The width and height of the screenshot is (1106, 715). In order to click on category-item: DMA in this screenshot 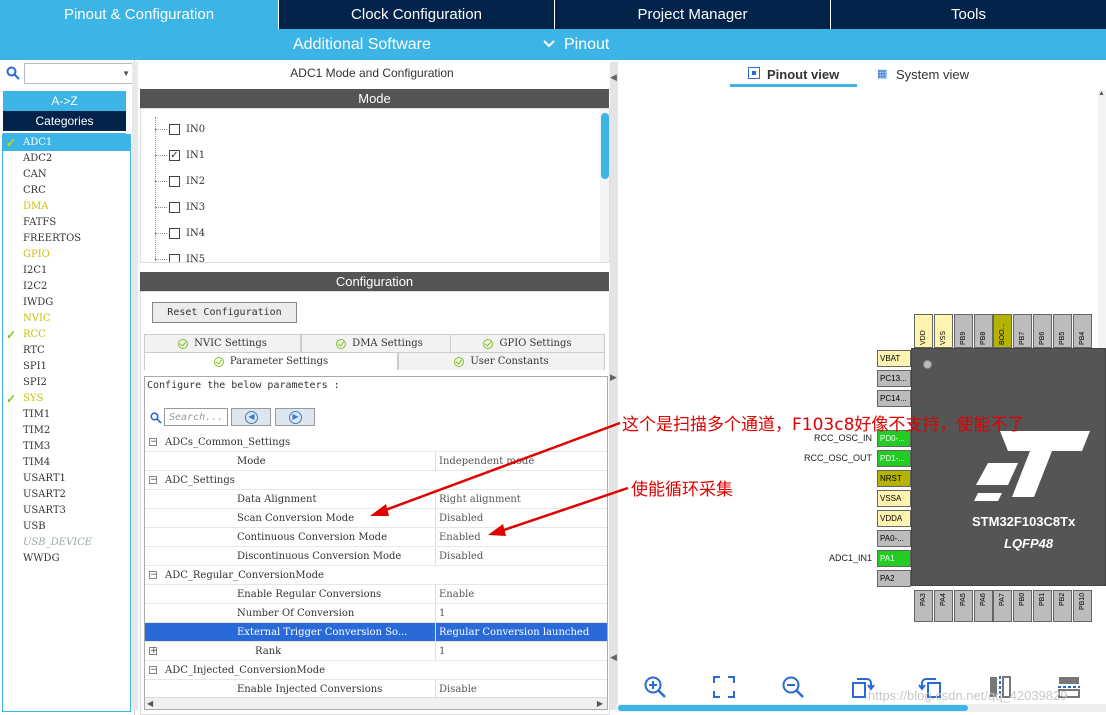, I will do `click(66, 207)`.